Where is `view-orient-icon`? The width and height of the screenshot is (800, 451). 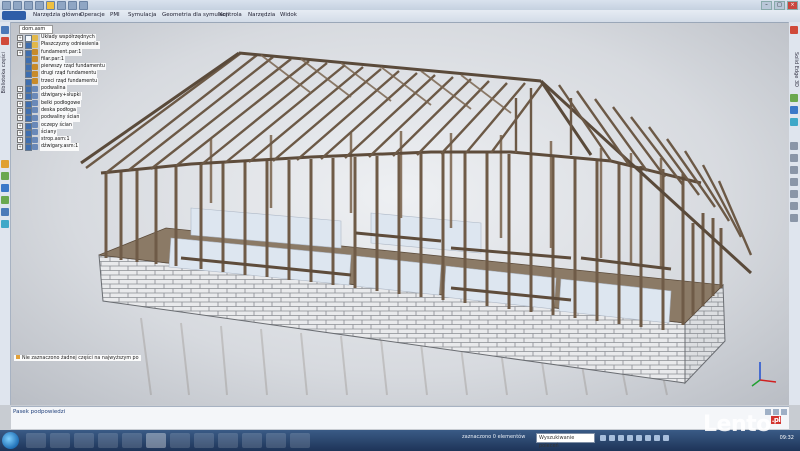
view-orient-icon is located at coordinates (794, 194).